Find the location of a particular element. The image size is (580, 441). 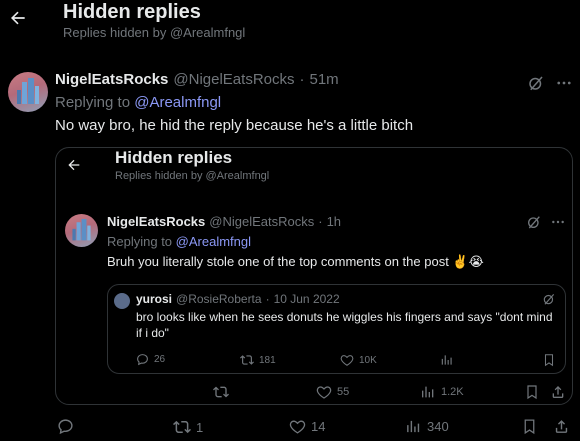

action-bar: 1 14 340 is located at coordinates (290, 427).